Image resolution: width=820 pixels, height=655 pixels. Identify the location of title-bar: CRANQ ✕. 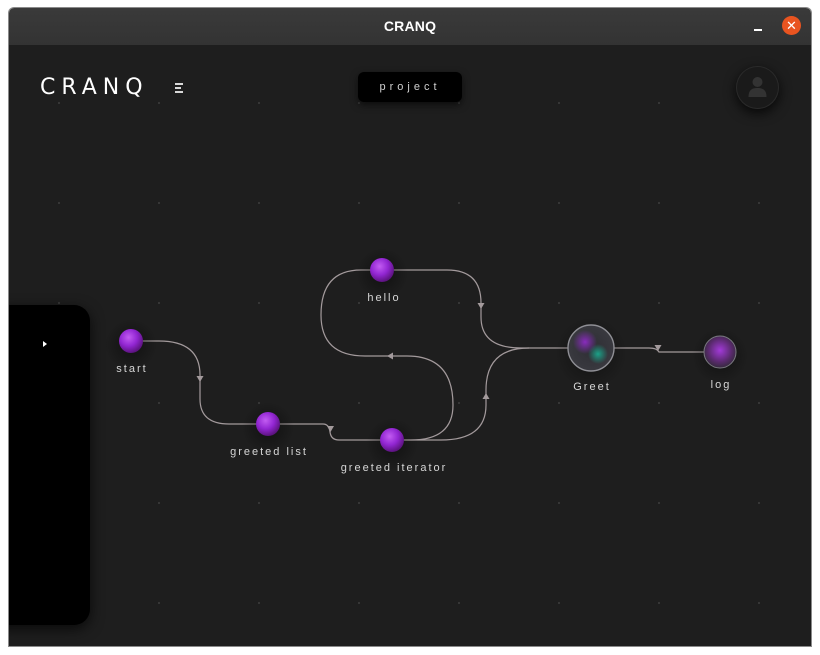
(410, 27).